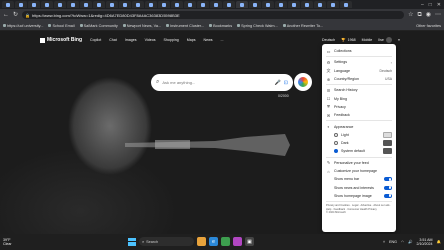 This screenshot has height=250, width=444. I want to click on tab-favicon, so click(268, 4).